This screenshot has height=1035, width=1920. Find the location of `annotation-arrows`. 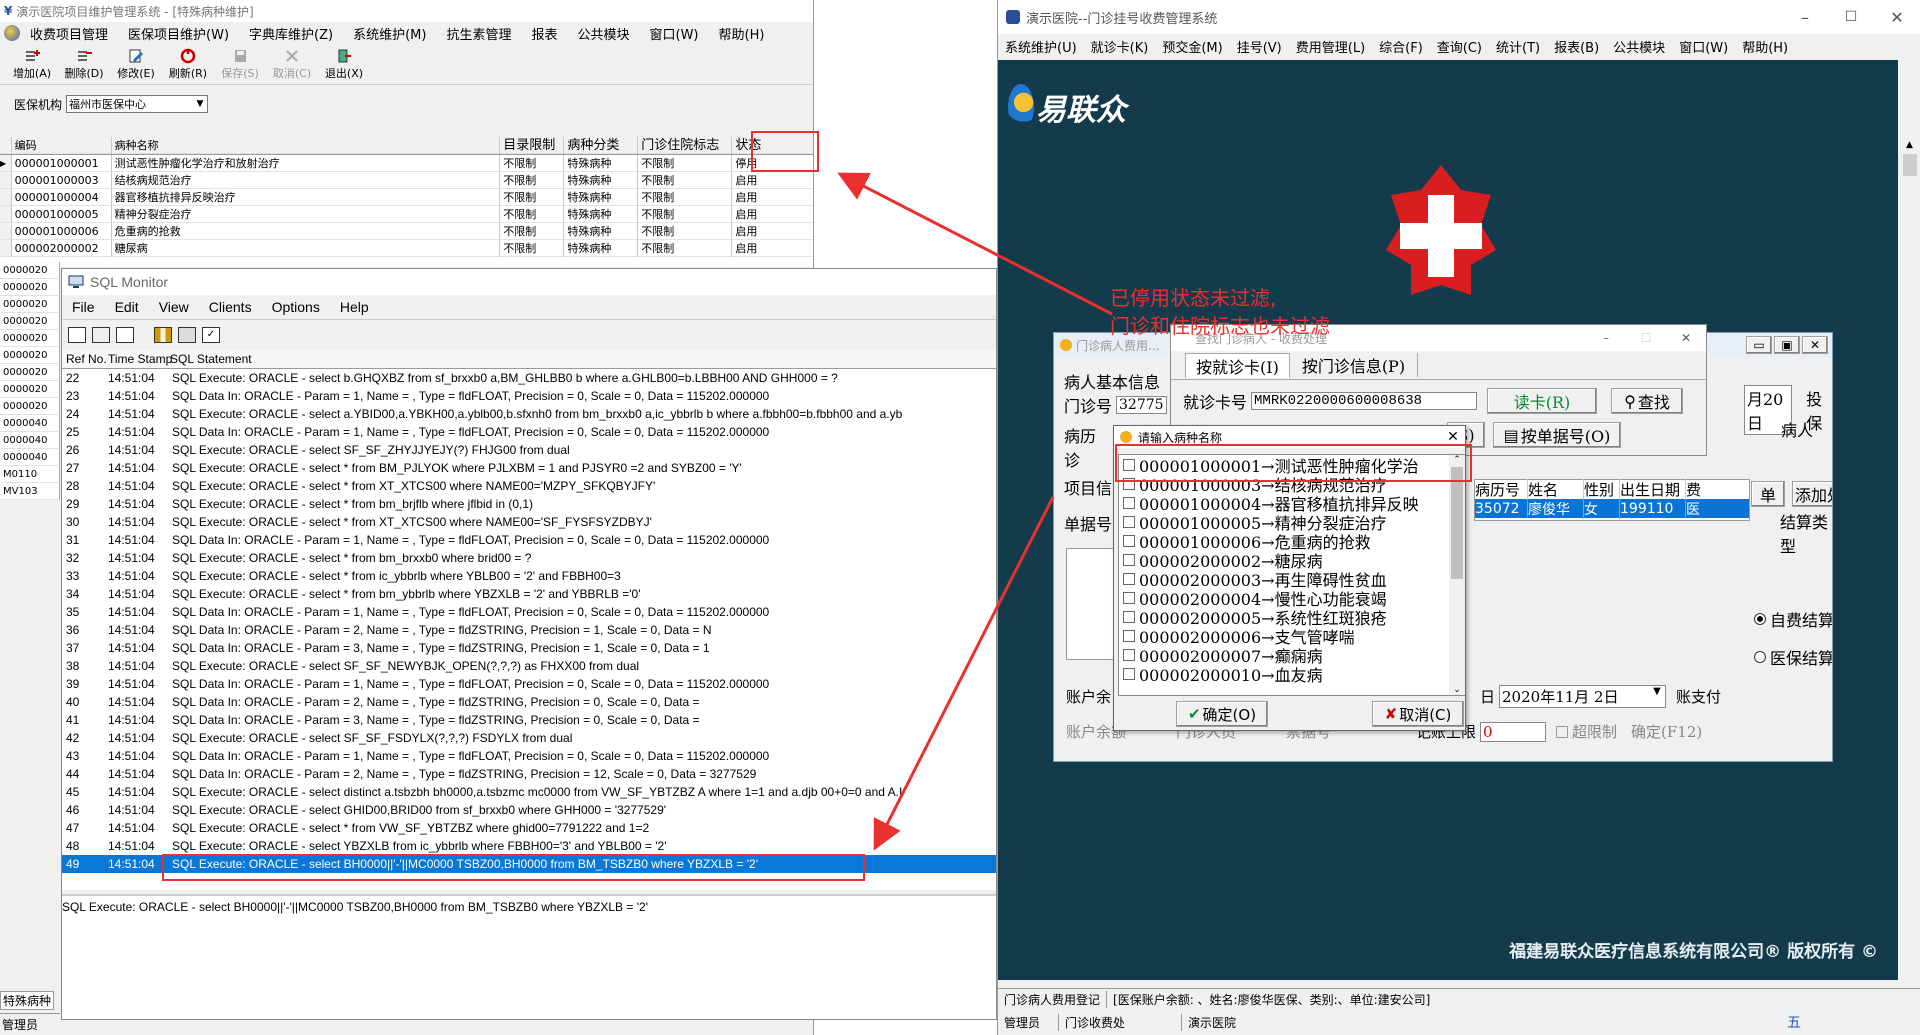

annotation-arrows is located at coordinates (975, 511).